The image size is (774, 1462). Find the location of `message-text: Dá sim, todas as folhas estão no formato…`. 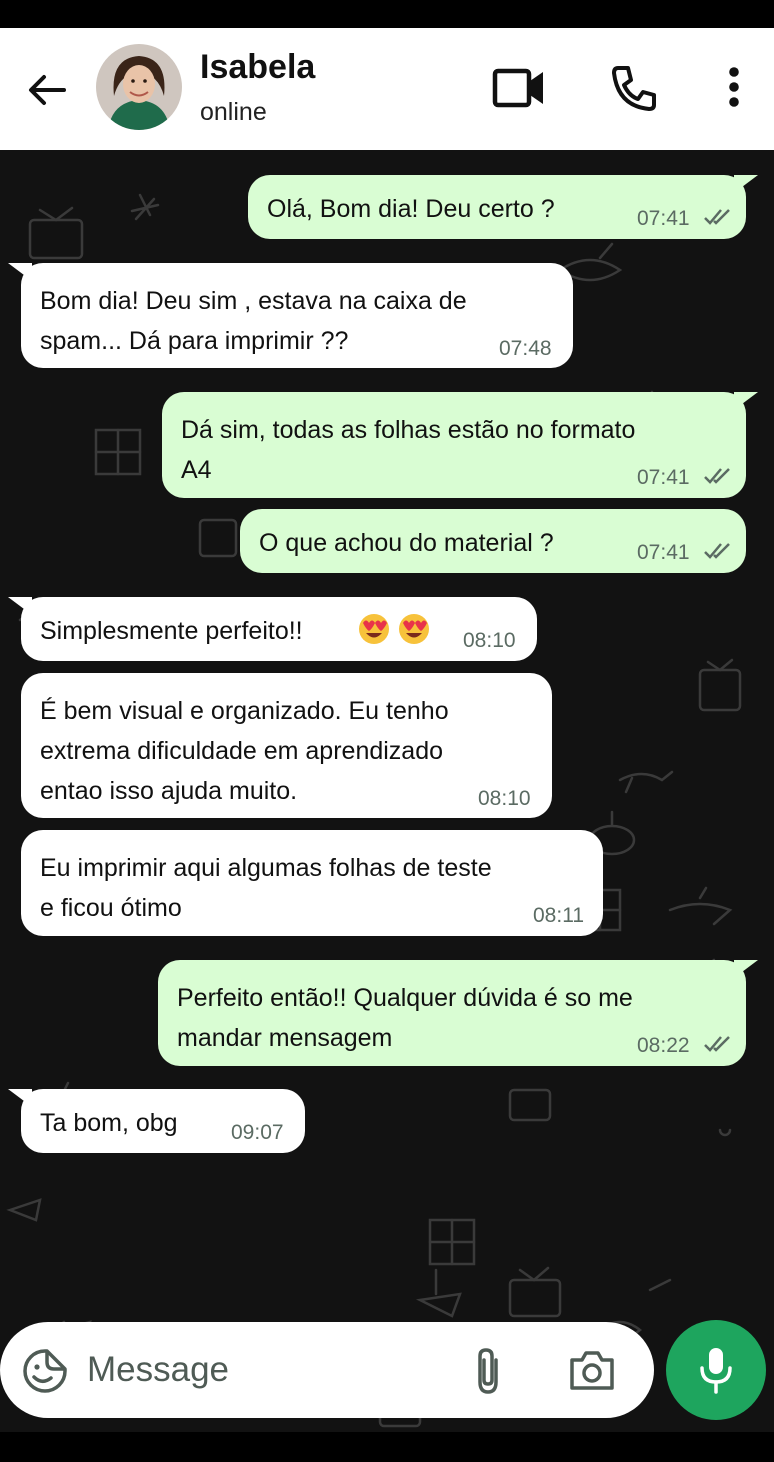

message-text: Dá sim, todas as folhas estão no formato… is located at coordinates (408, 450).